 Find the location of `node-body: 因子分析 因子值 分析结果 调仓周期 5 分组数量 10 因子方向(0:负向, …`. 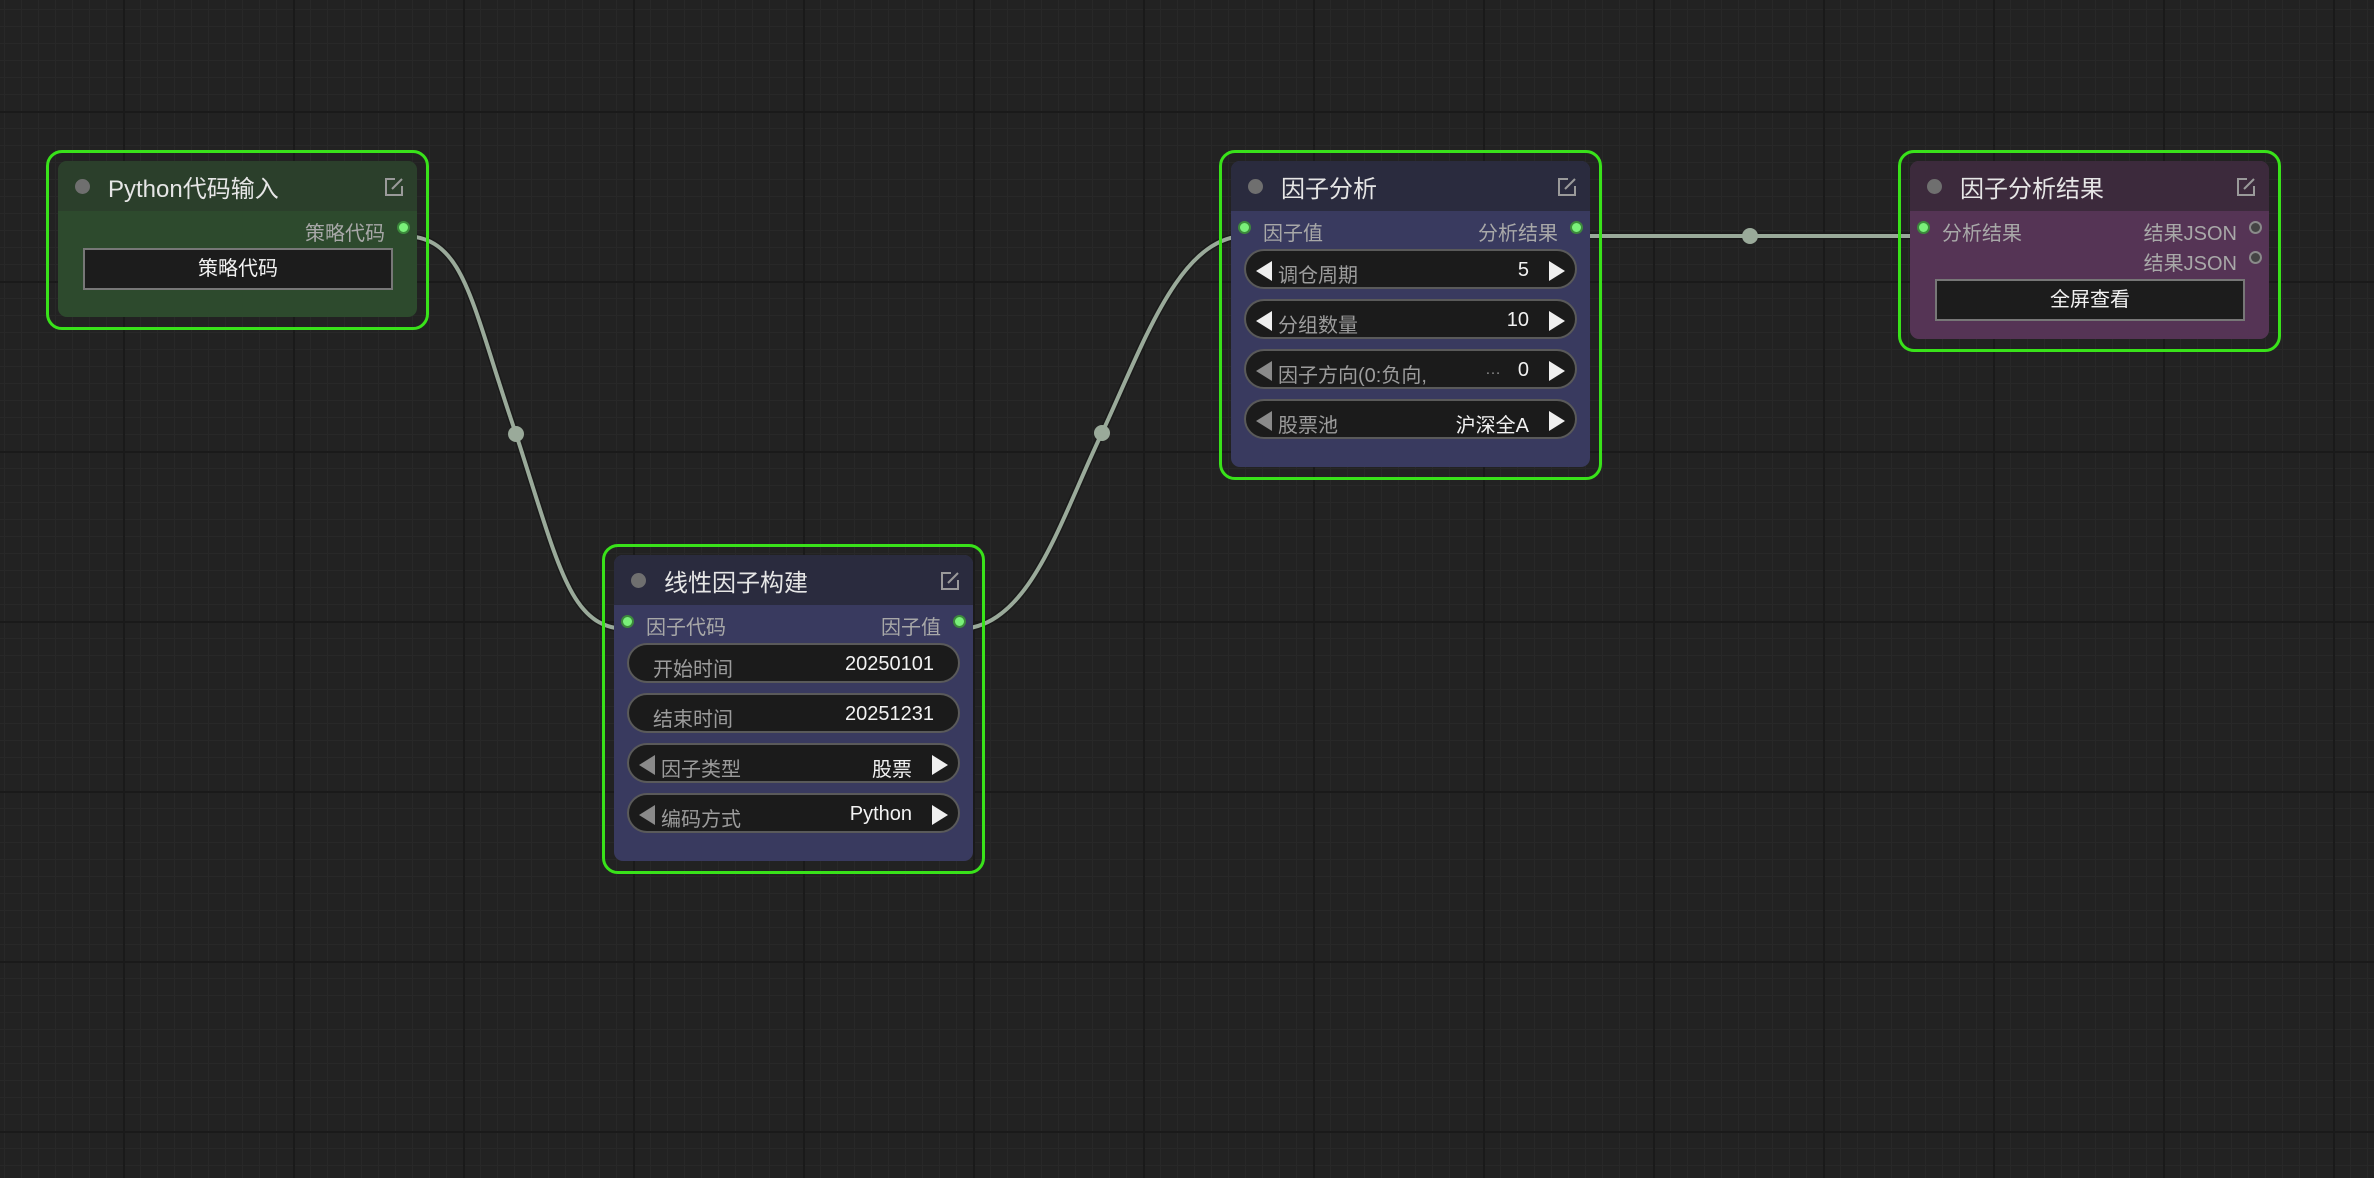

node-body: 因子分析 因子值 分析结果 调仓周期 5 分组数量 10 因子方向(0:负向, … is located at coordinates (1410, 314).